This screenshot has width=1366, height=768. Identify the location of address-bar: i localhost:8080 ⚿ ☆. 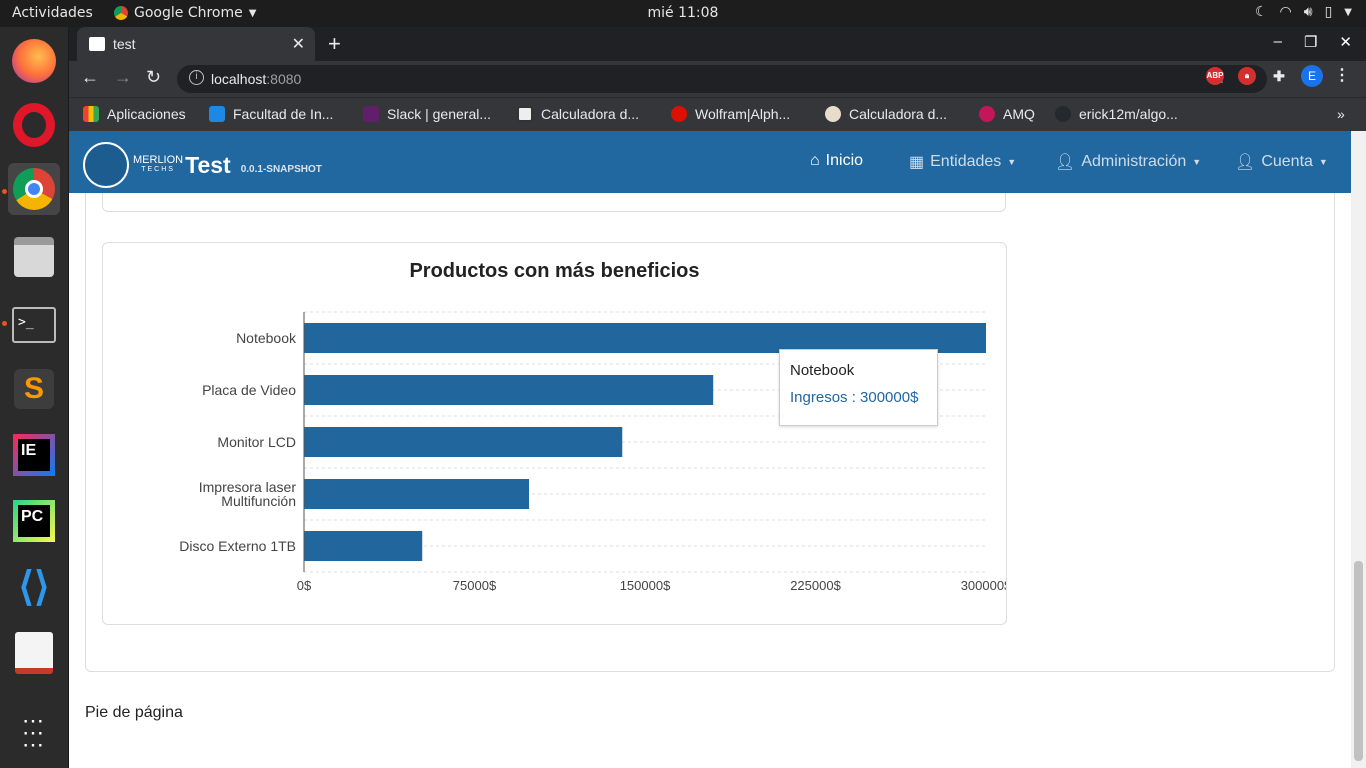
(722, 79).